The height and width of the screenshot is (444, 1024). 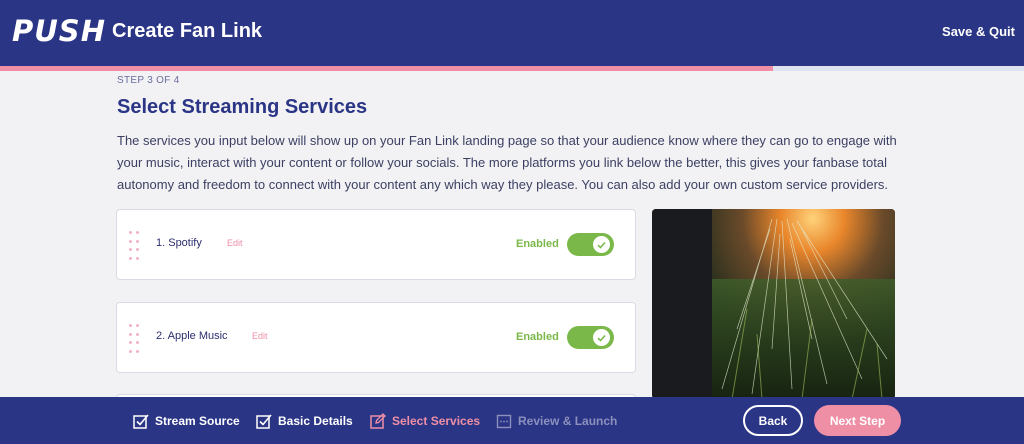 What do you see at coordinates (197, 421) in the screenshot?
I see `nav-step-label: Stream Source` at bounding box center [197, 421].